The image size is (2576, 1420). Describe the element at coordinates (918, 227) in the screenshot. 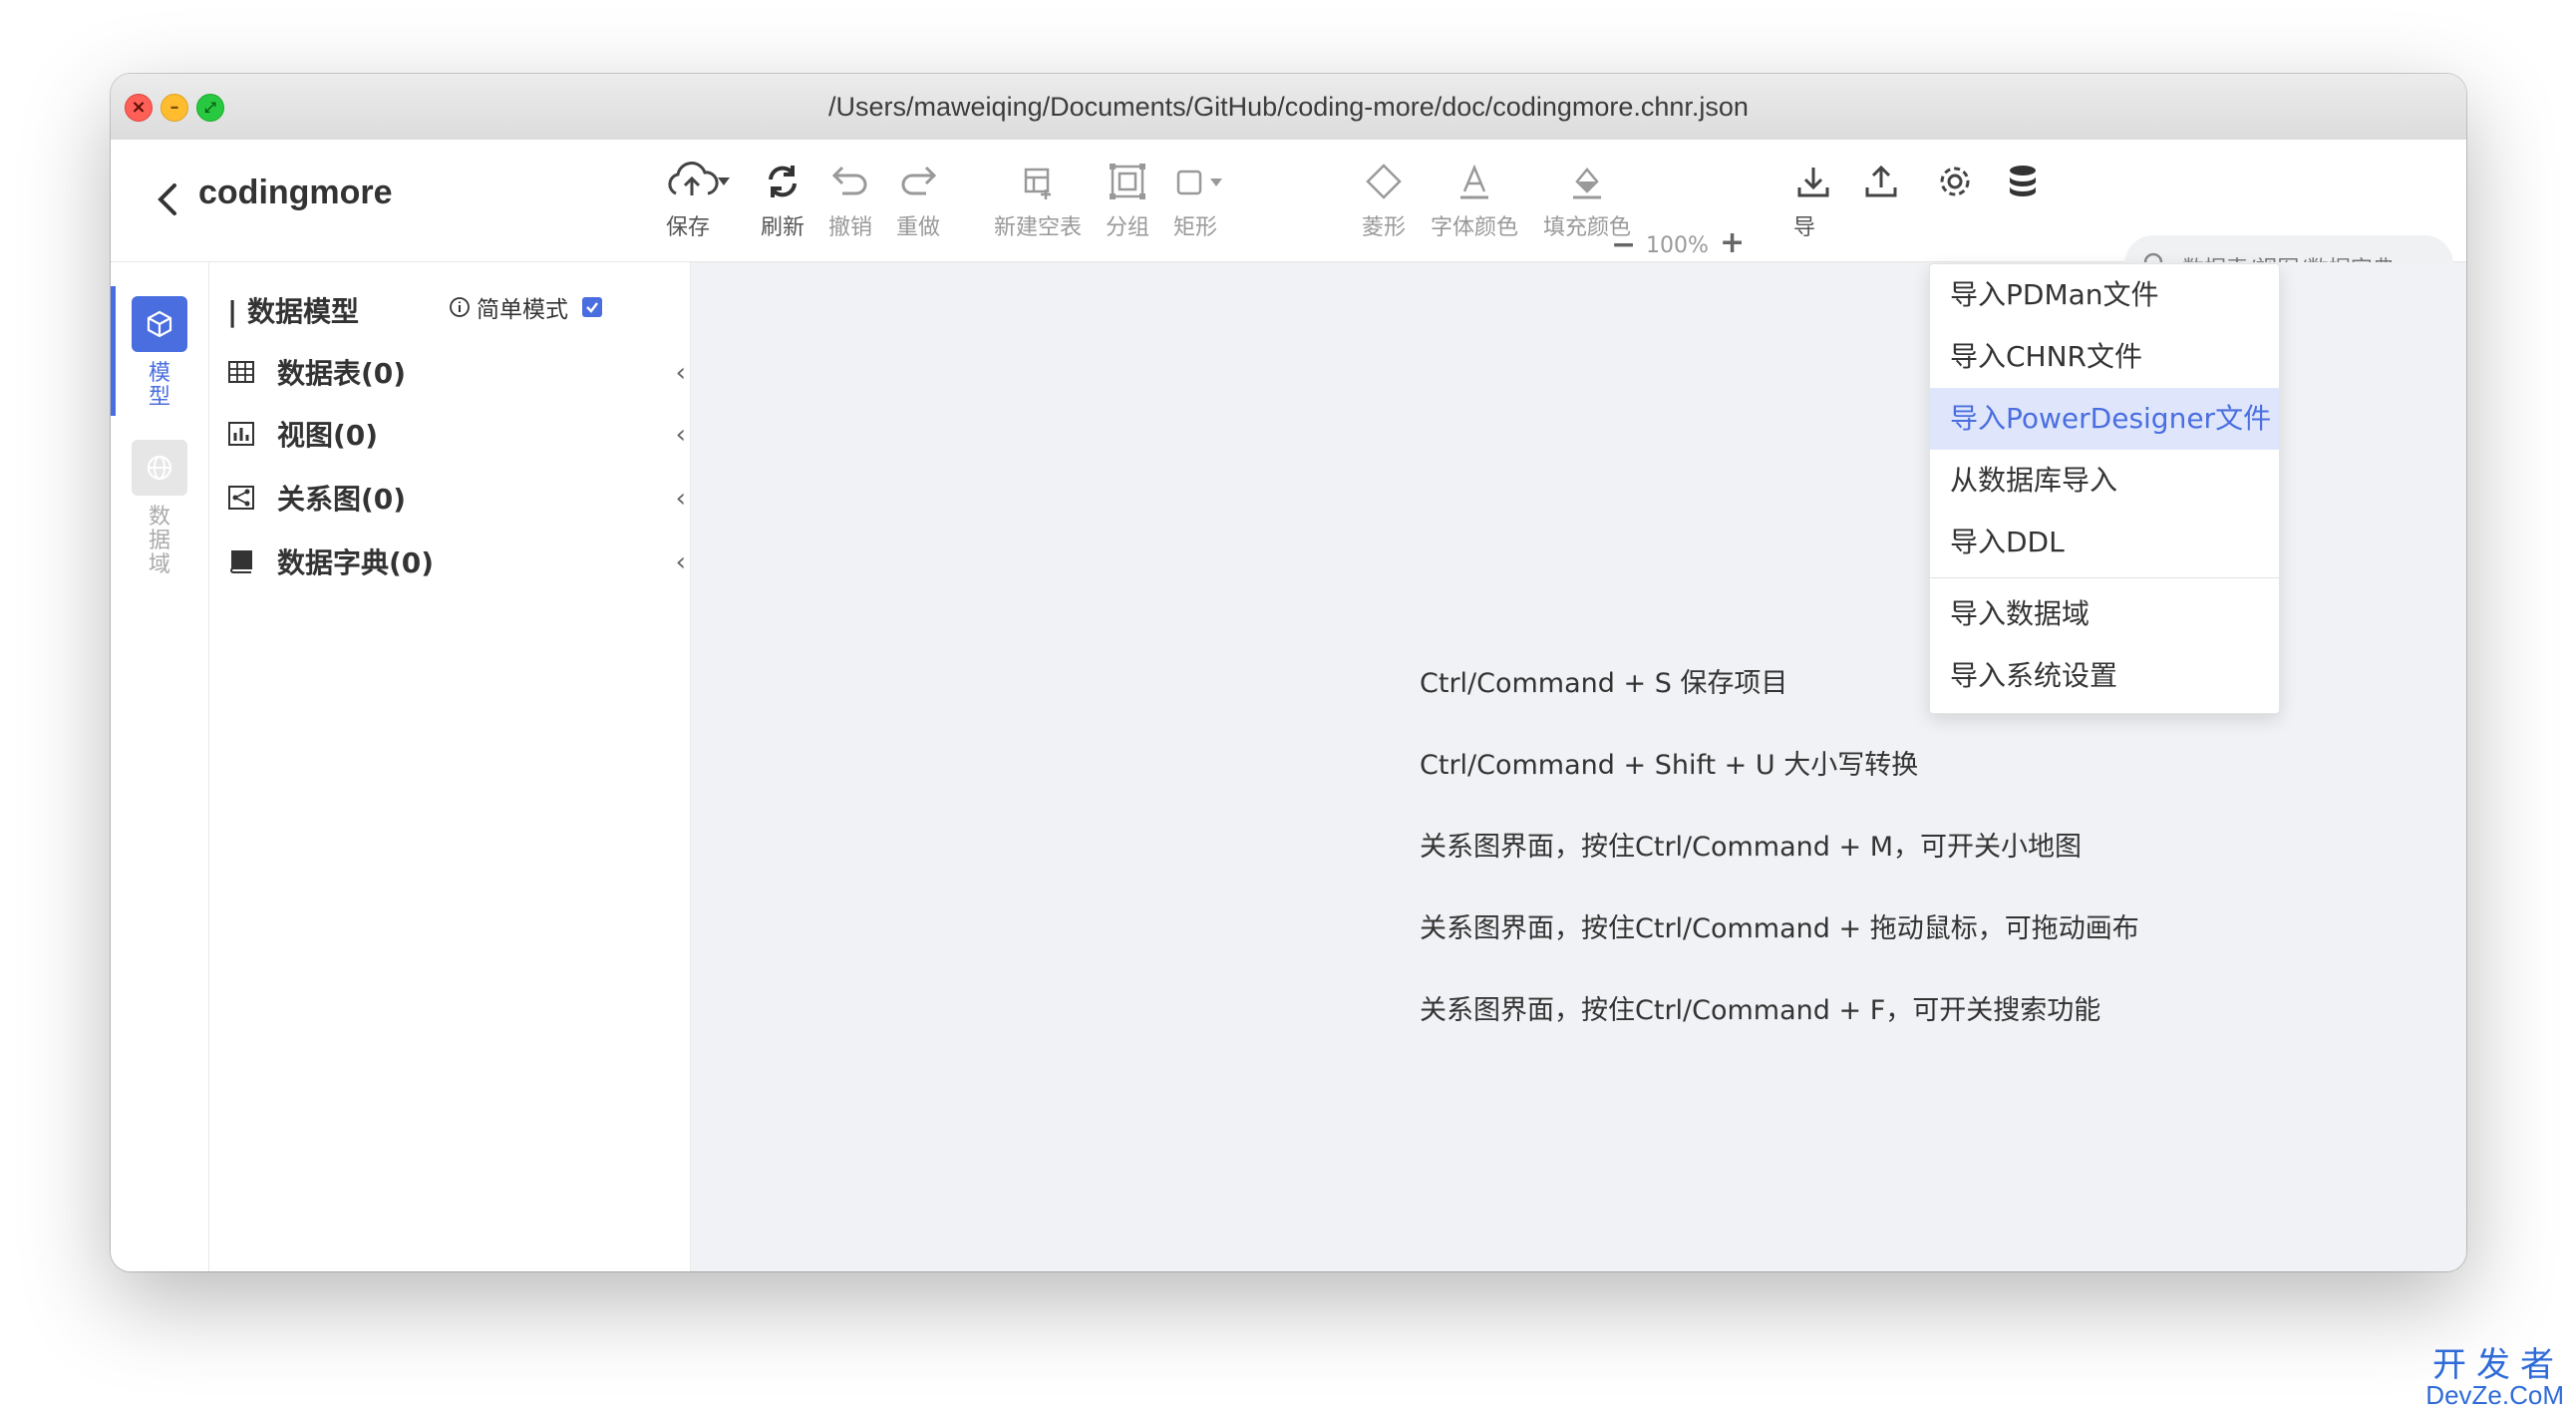

I see `redo-label: 重做` at that location.